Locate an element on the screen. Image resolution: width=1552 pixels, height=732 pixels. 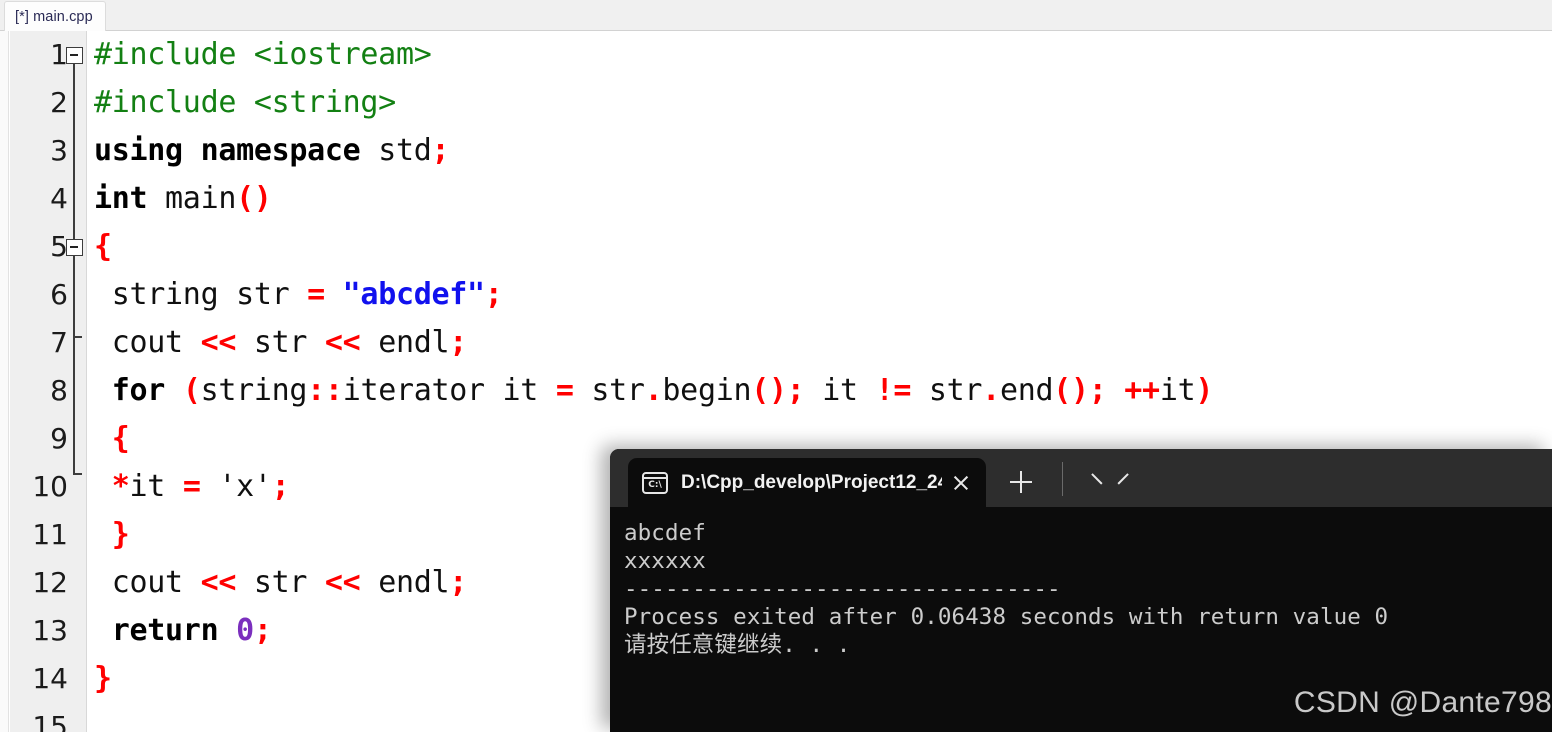
code-row: { is located at coordinates (820, 247).